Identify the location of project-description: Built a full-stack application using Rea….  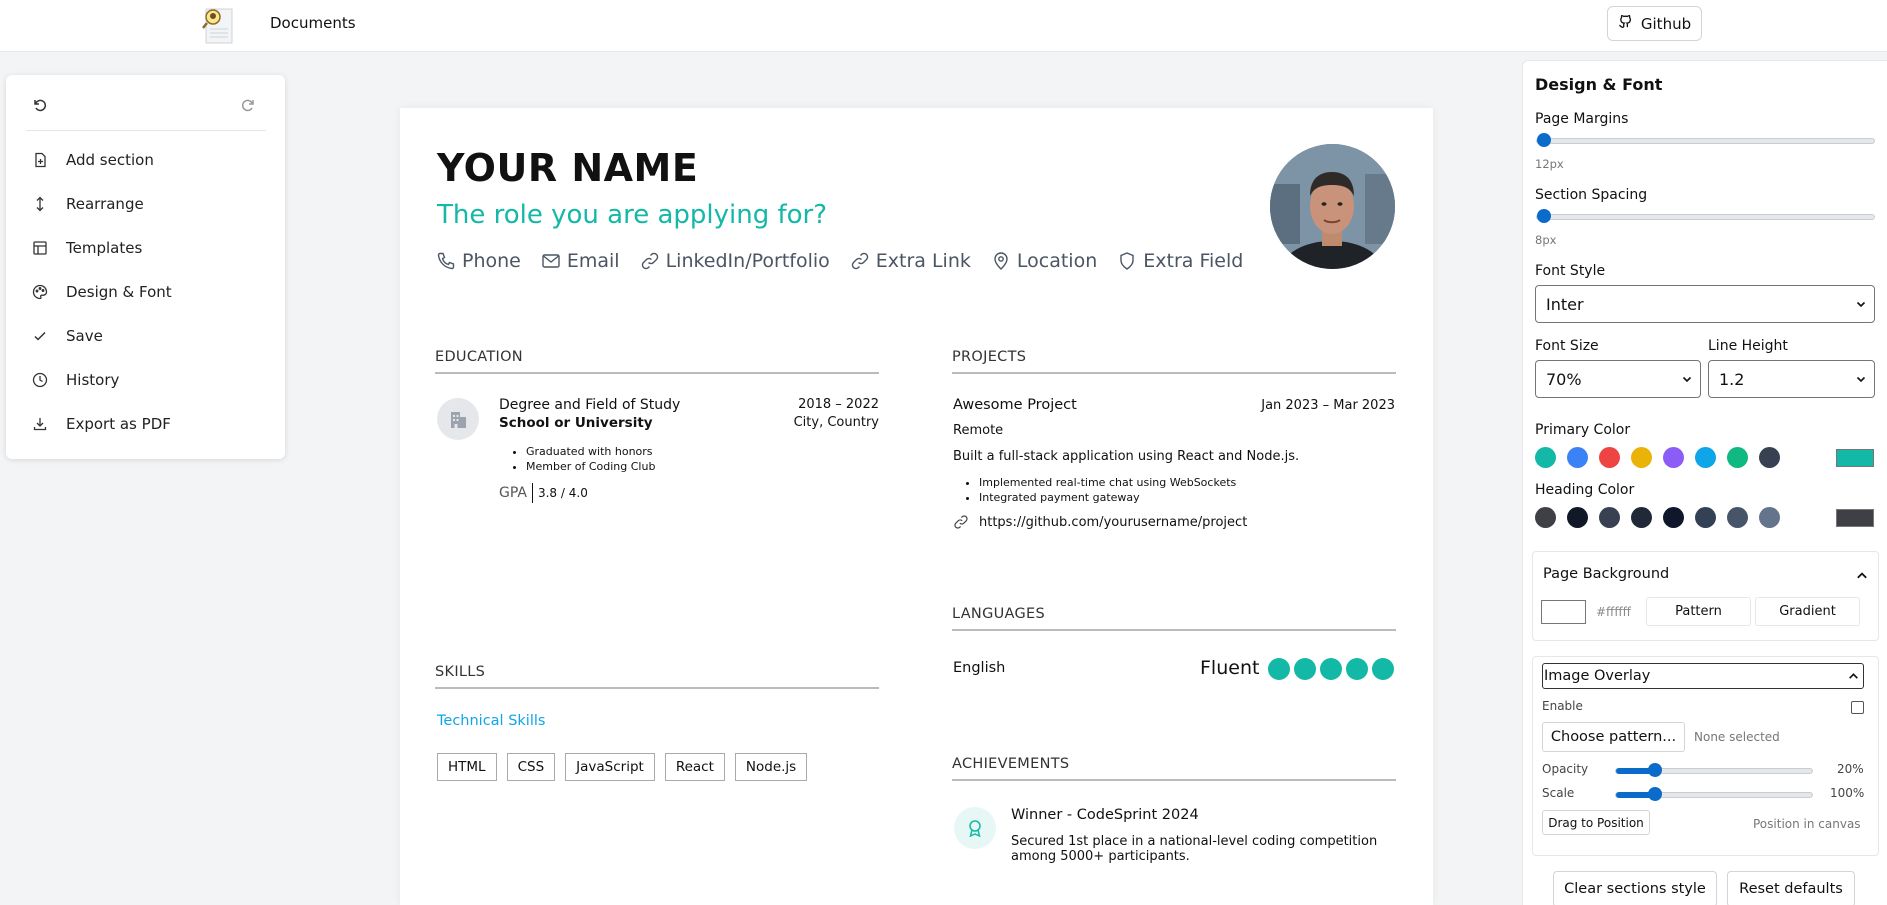
(1126, 456).